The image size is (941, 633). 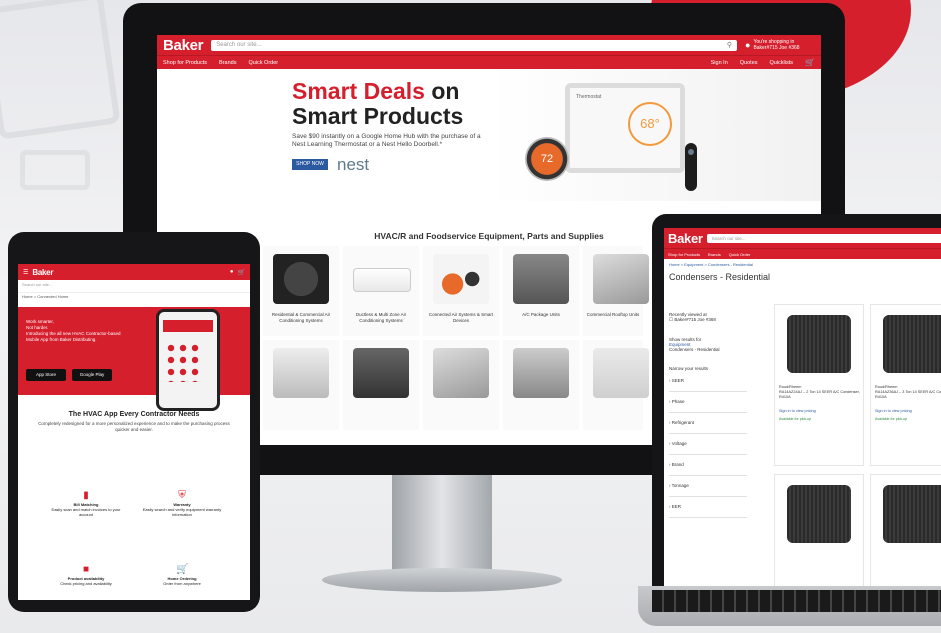 I want to click on nest-logo: nest, so click(x=353, y=164).